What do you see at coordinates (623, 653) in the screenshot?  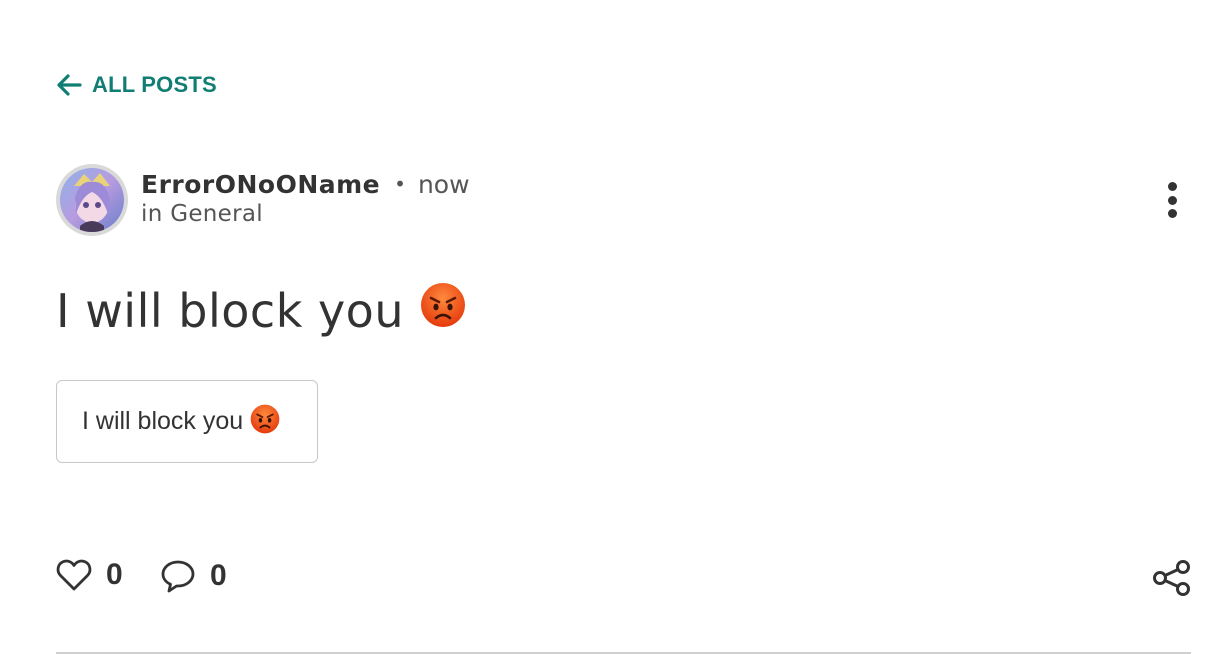 I see `divider` at bounding box center [623, 653].